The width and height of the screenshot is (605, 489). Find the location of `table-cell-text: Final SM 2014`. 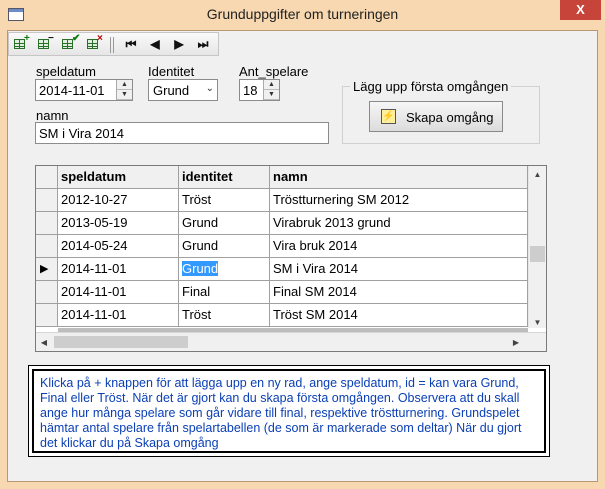

table-cell-text: Final SM 2014 is located at coordinates (315, 291).